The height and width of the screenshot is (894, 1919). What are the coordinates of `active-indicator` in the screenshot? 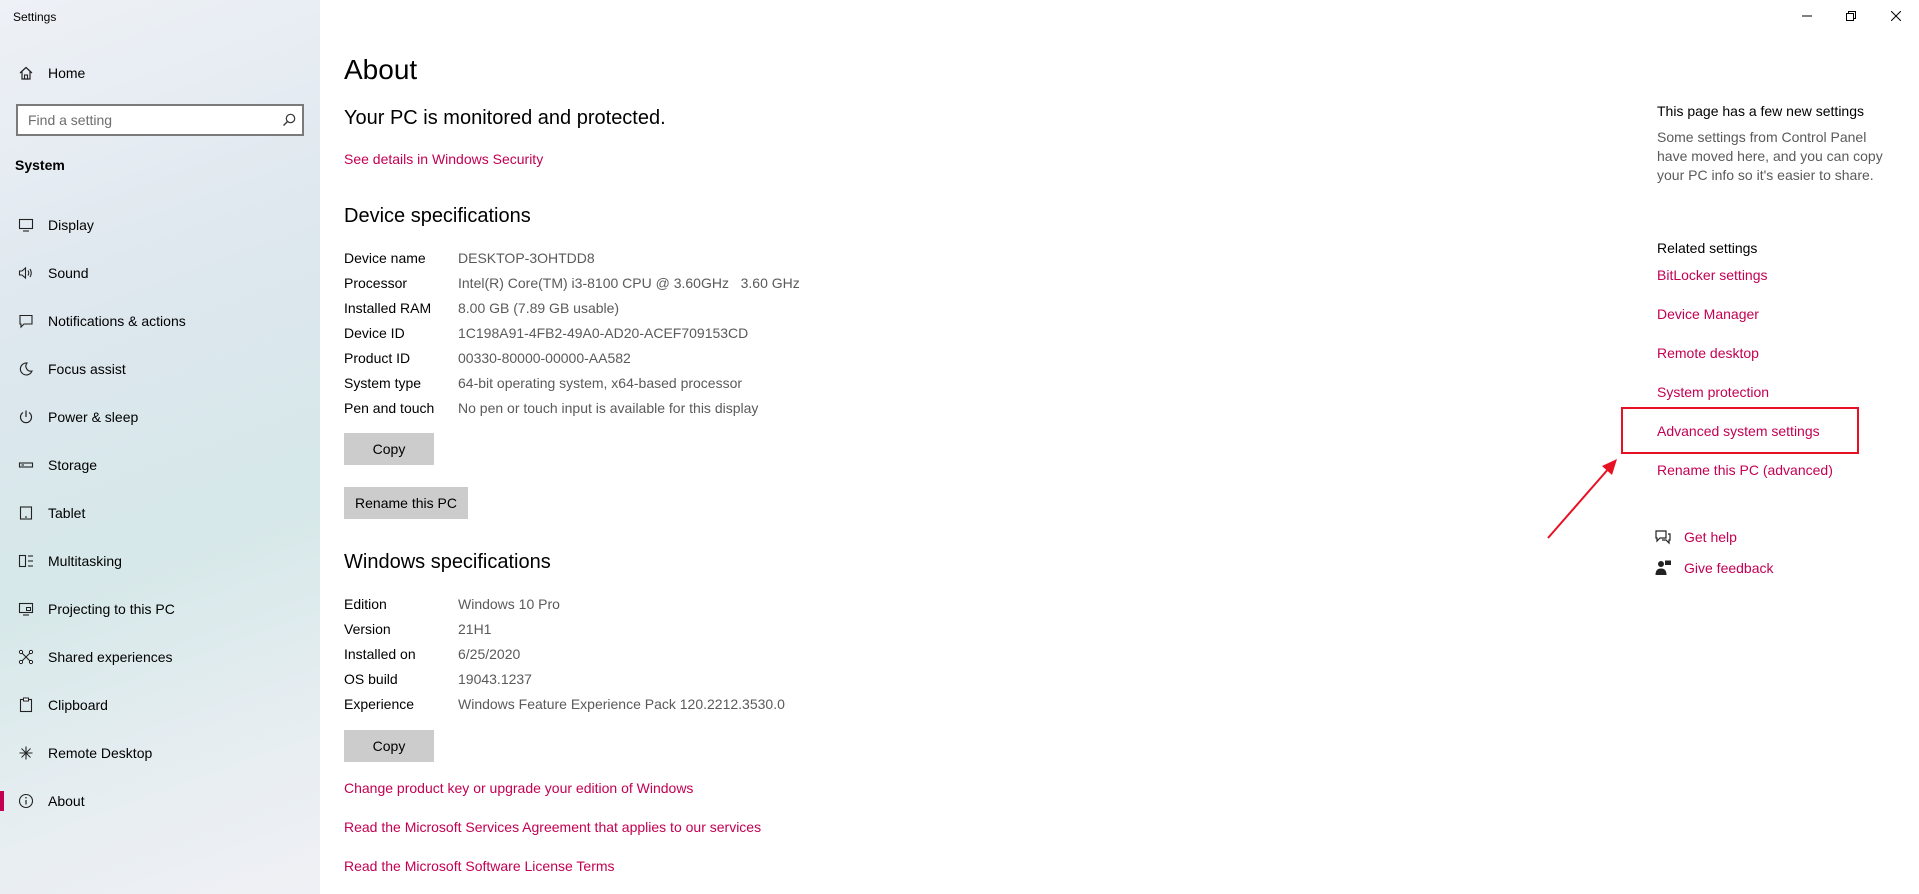 It's located at (2, 801).